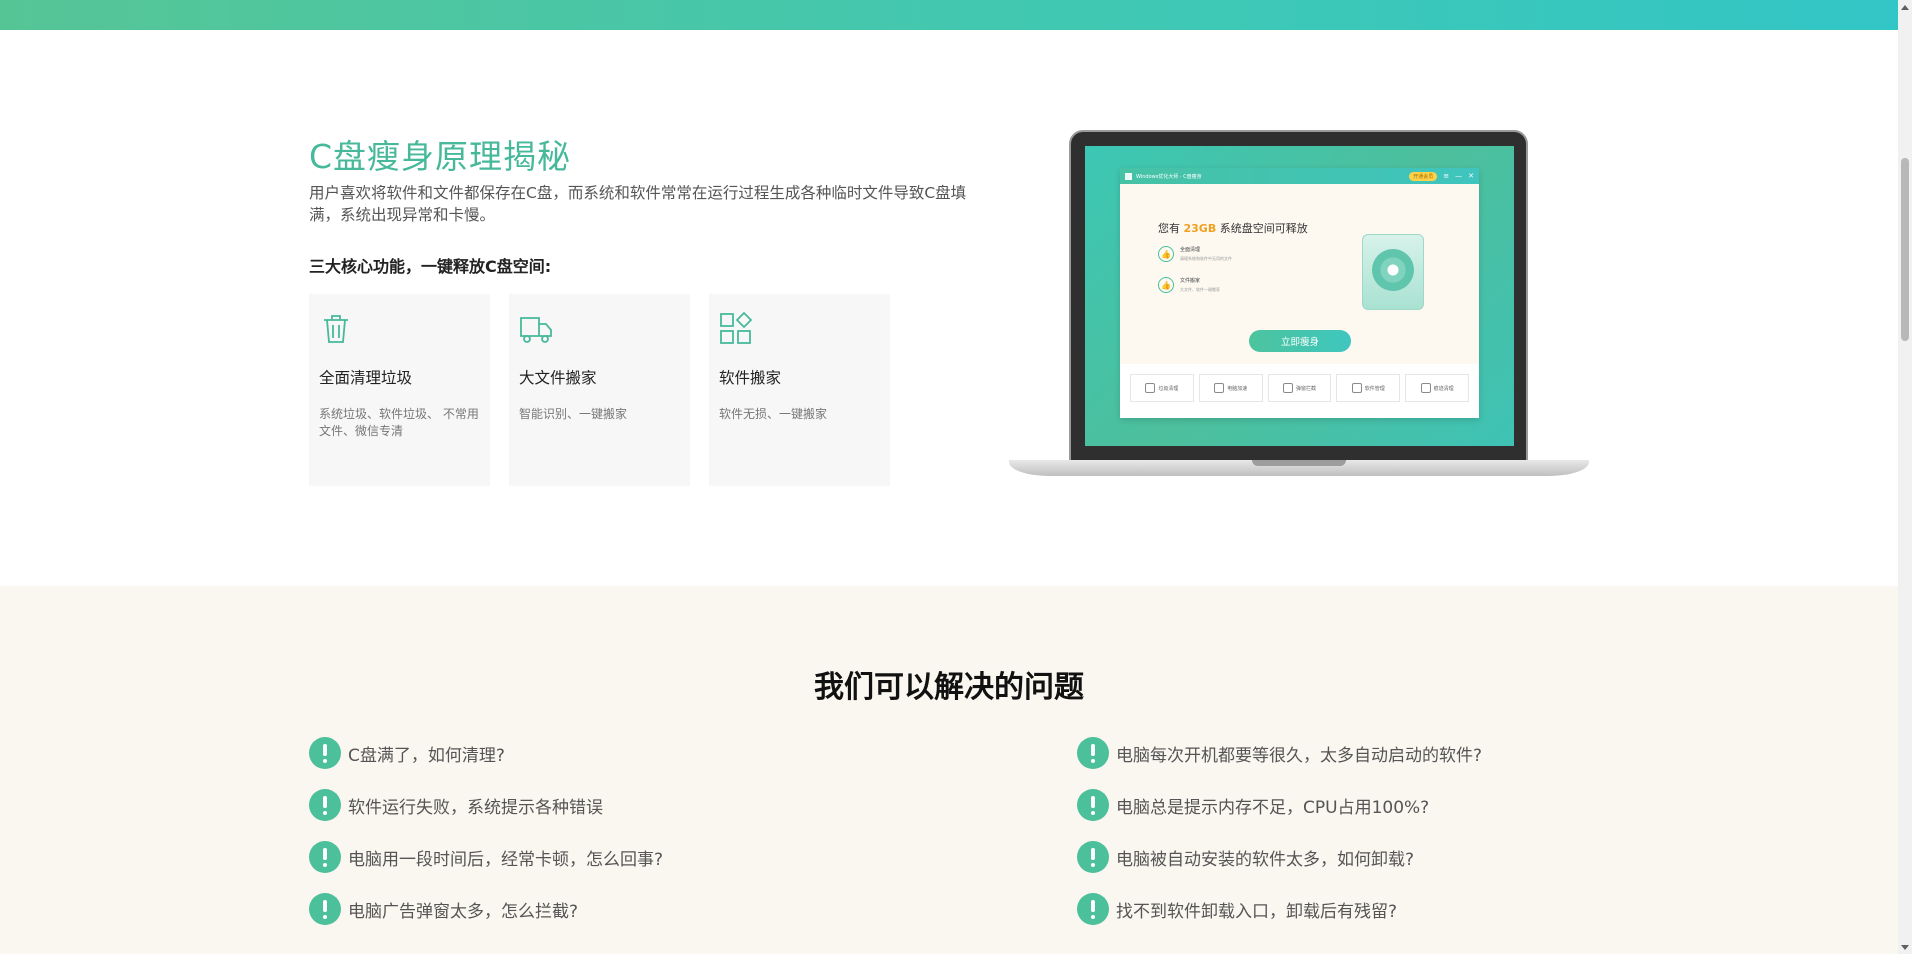  Describe the element at coordinates (1356, 388) in the screenshot. I see `cube-icon` at that location.